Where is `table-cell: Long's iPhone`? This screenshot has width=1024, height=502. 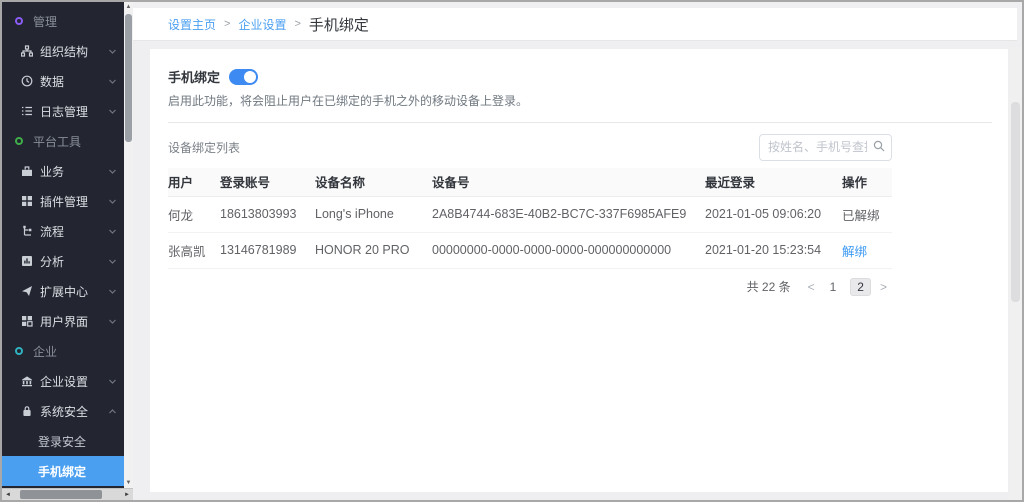
table-cell: Long's iPhone is located at coordinates (373, 214).